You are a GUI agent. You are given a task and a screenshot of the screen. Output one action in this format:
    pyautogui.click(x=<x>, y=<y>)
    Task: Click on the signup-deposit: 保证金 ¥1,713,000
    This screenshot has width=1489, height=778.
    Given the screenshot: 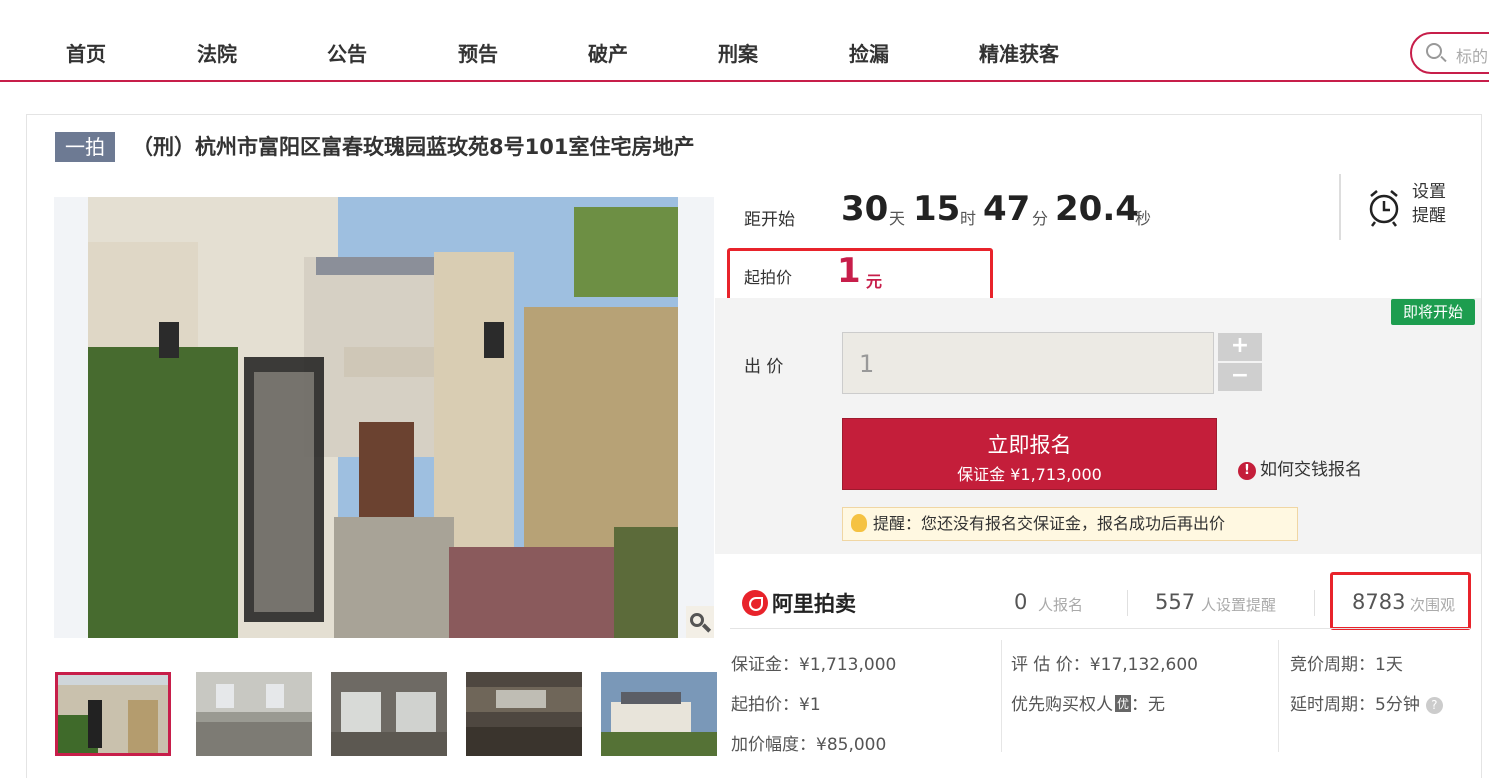 What is the action you would take?
    pyautogui.click(x=1029, y=474)
    